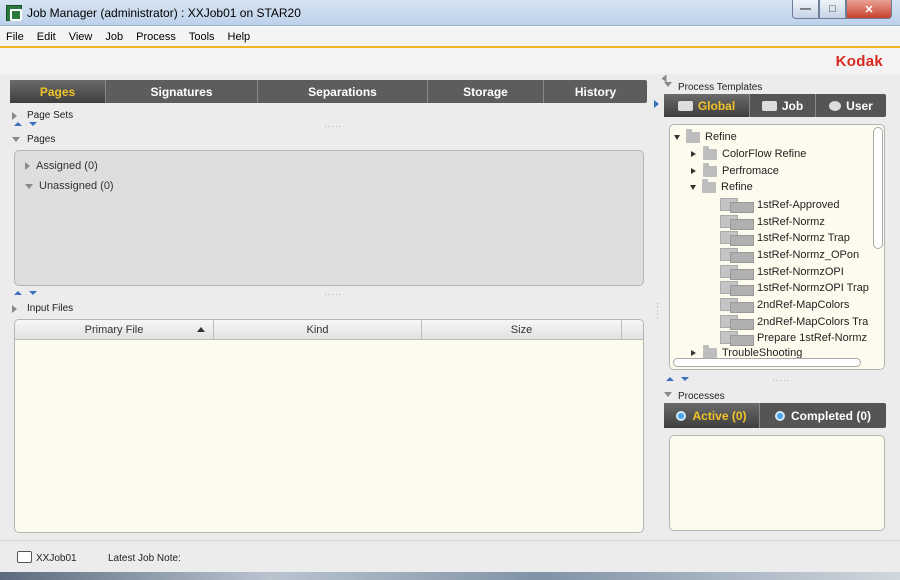  I want to click on column-primary-file: Primary File, so click(114, 329).